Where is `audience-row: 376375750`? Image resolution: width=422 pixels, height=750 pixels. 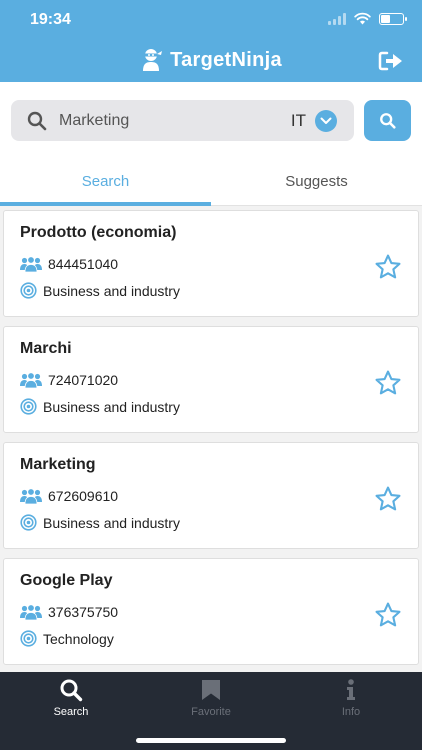 audience-row: 376375750 is located at coordinates (69, 612).